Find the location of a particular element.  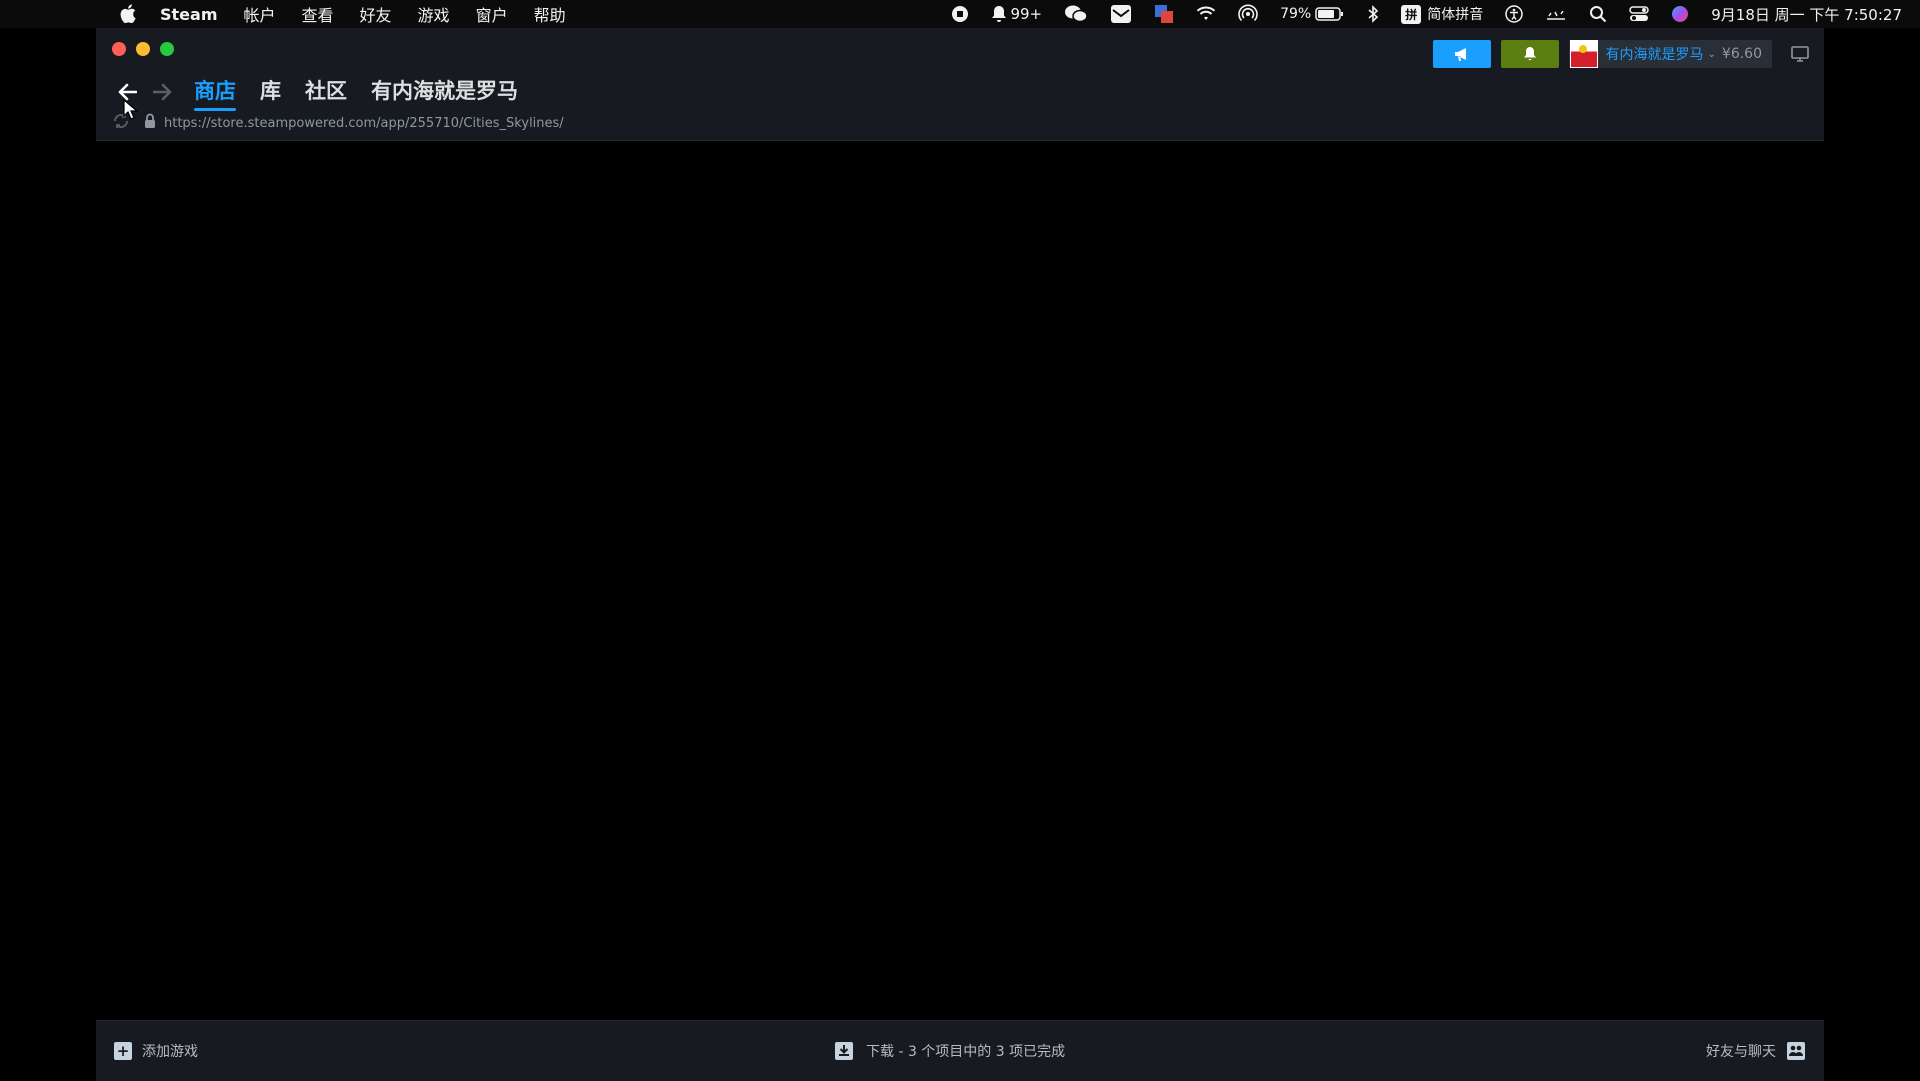

bell-icon is located at coordinates (1529, 54).